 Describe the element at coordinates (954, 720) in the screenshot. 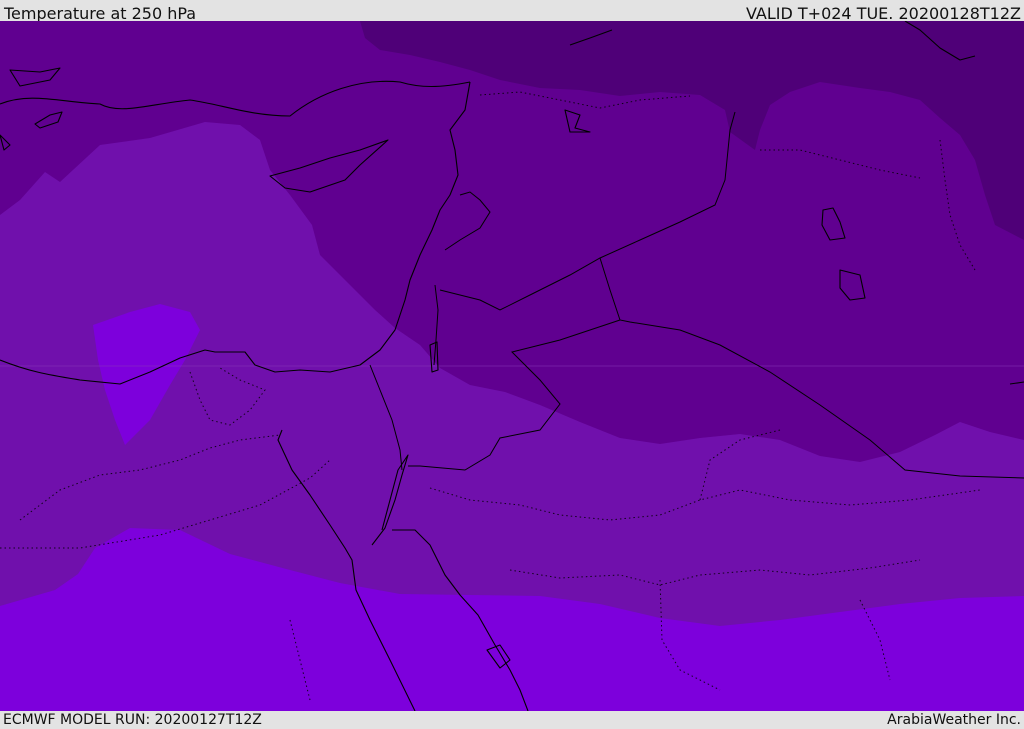

I see `credit-label: ArabiaWeather Inc.` at that location.